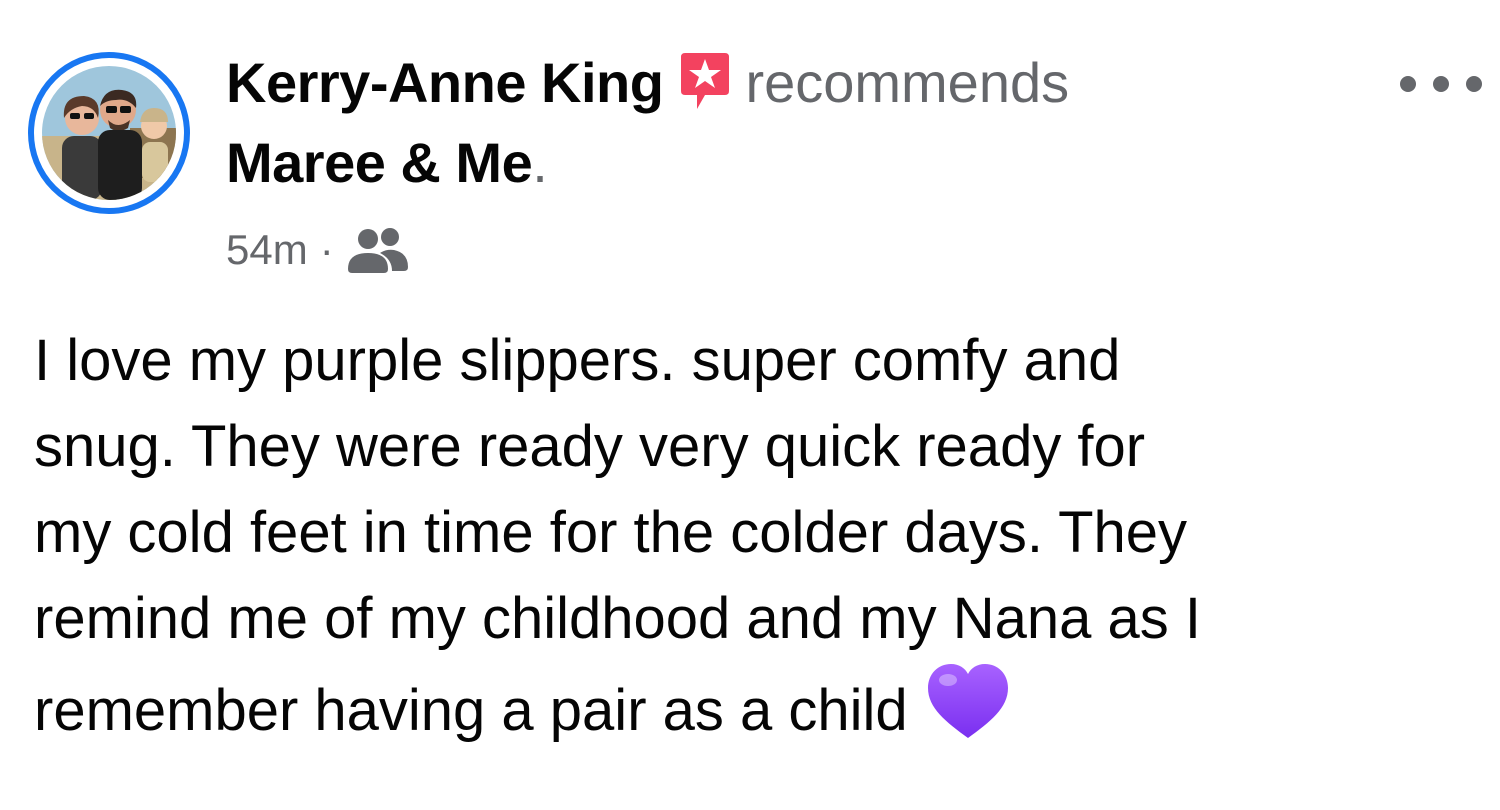 Image resolution: width=1500 pixels, height=810 pixels. I want to click on page-name-link: Maree & Me, so click(379, 162).